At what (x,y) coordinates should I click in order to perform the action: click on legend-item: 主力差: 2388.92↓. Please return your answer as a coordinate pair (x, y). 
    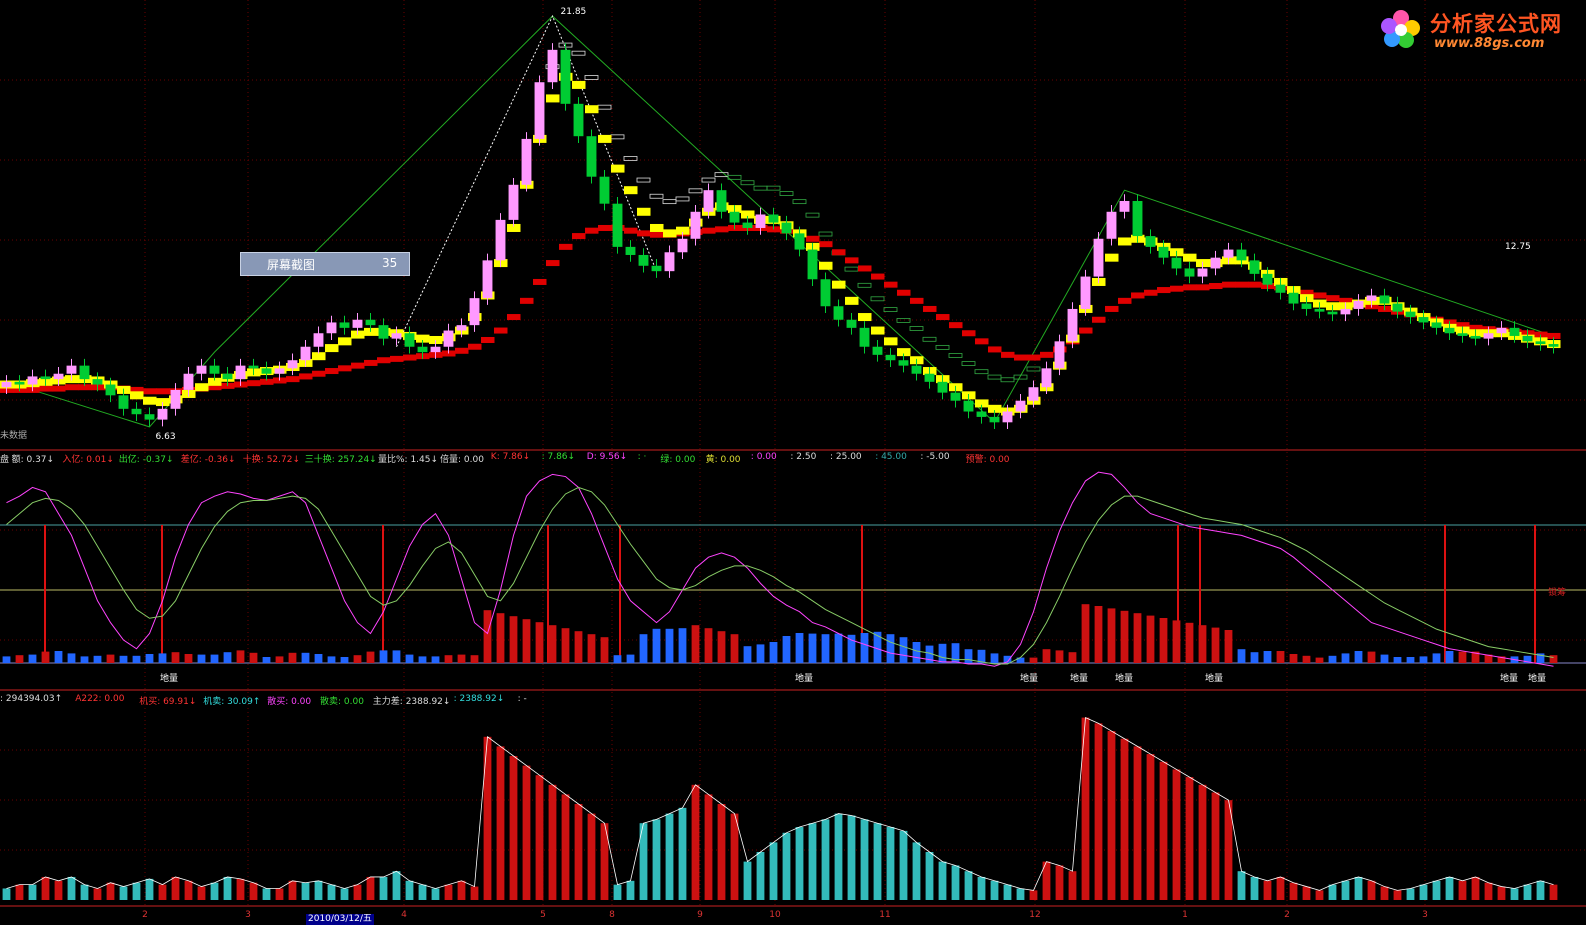
    Looking at the image, I should click on (411, 702).